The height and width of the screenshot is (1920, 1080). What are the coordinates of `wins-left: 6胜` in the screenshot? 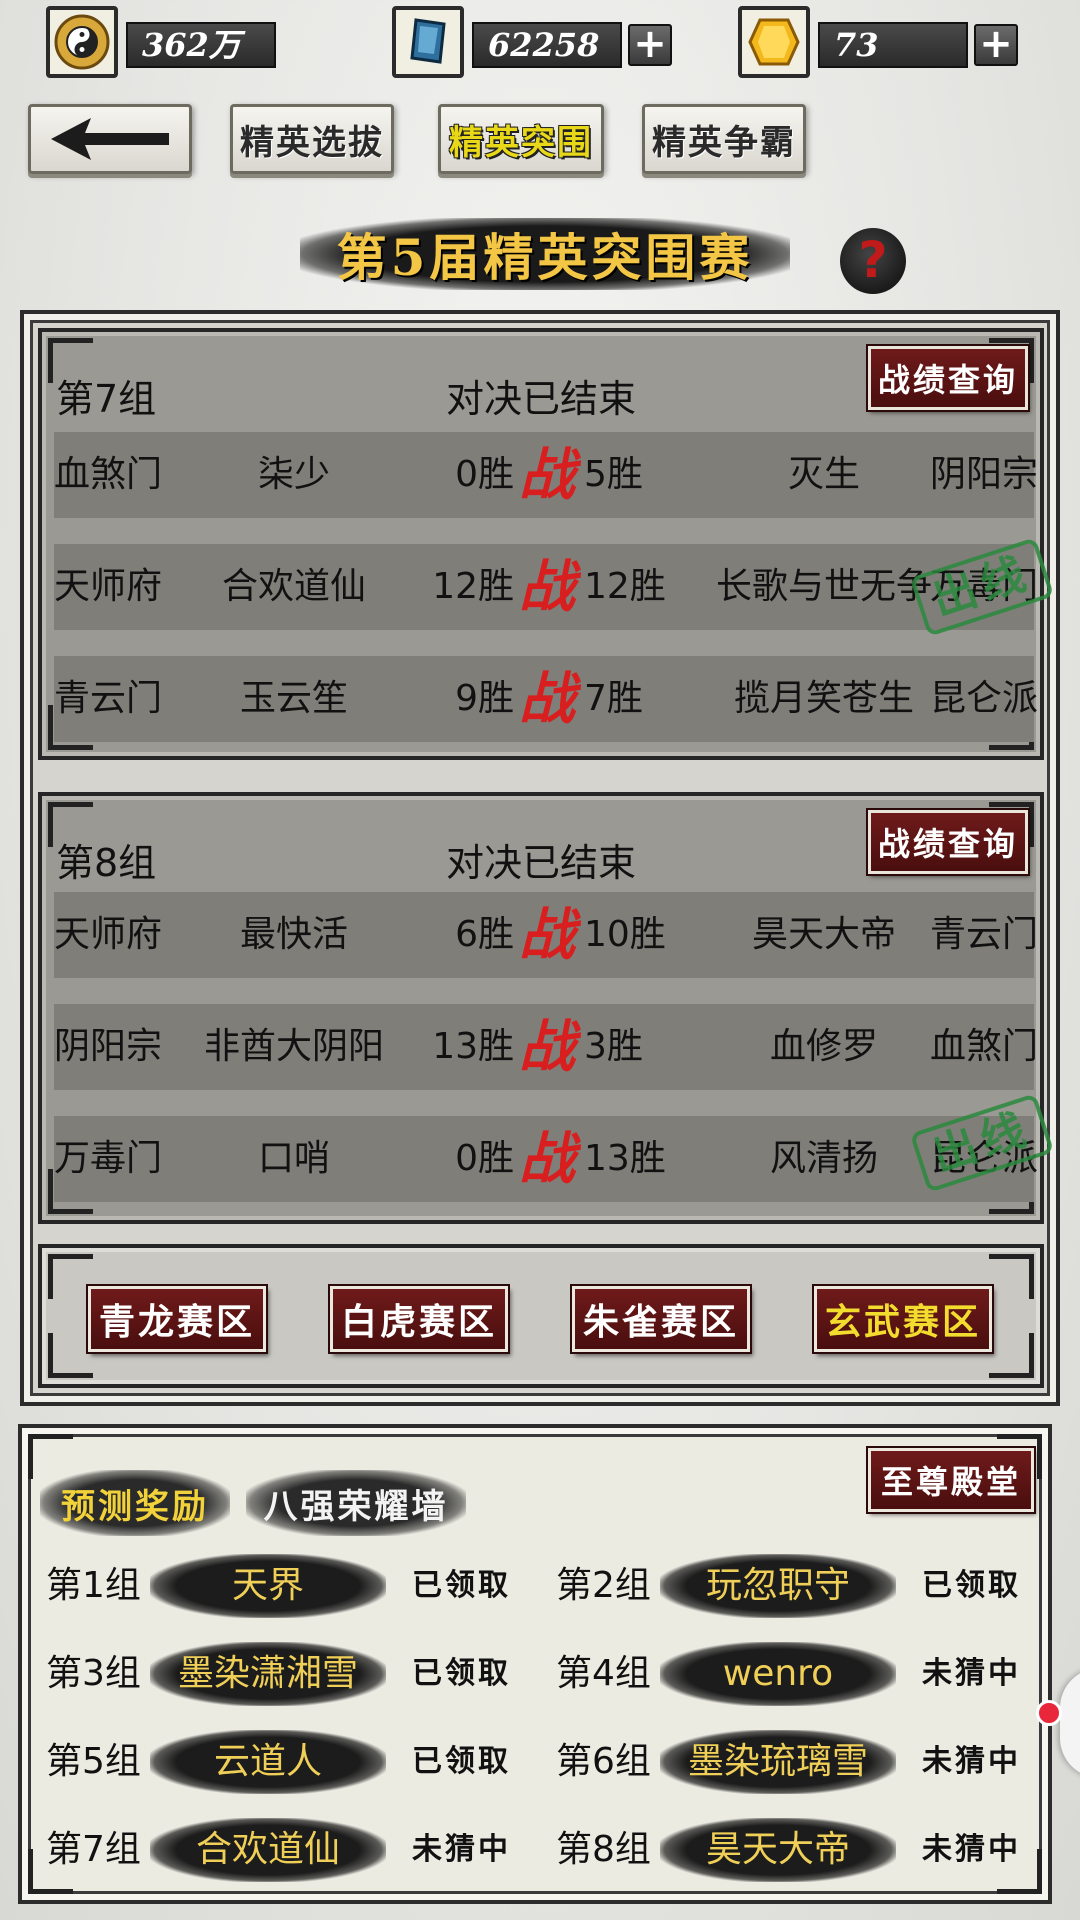 It's located at (484, 934).